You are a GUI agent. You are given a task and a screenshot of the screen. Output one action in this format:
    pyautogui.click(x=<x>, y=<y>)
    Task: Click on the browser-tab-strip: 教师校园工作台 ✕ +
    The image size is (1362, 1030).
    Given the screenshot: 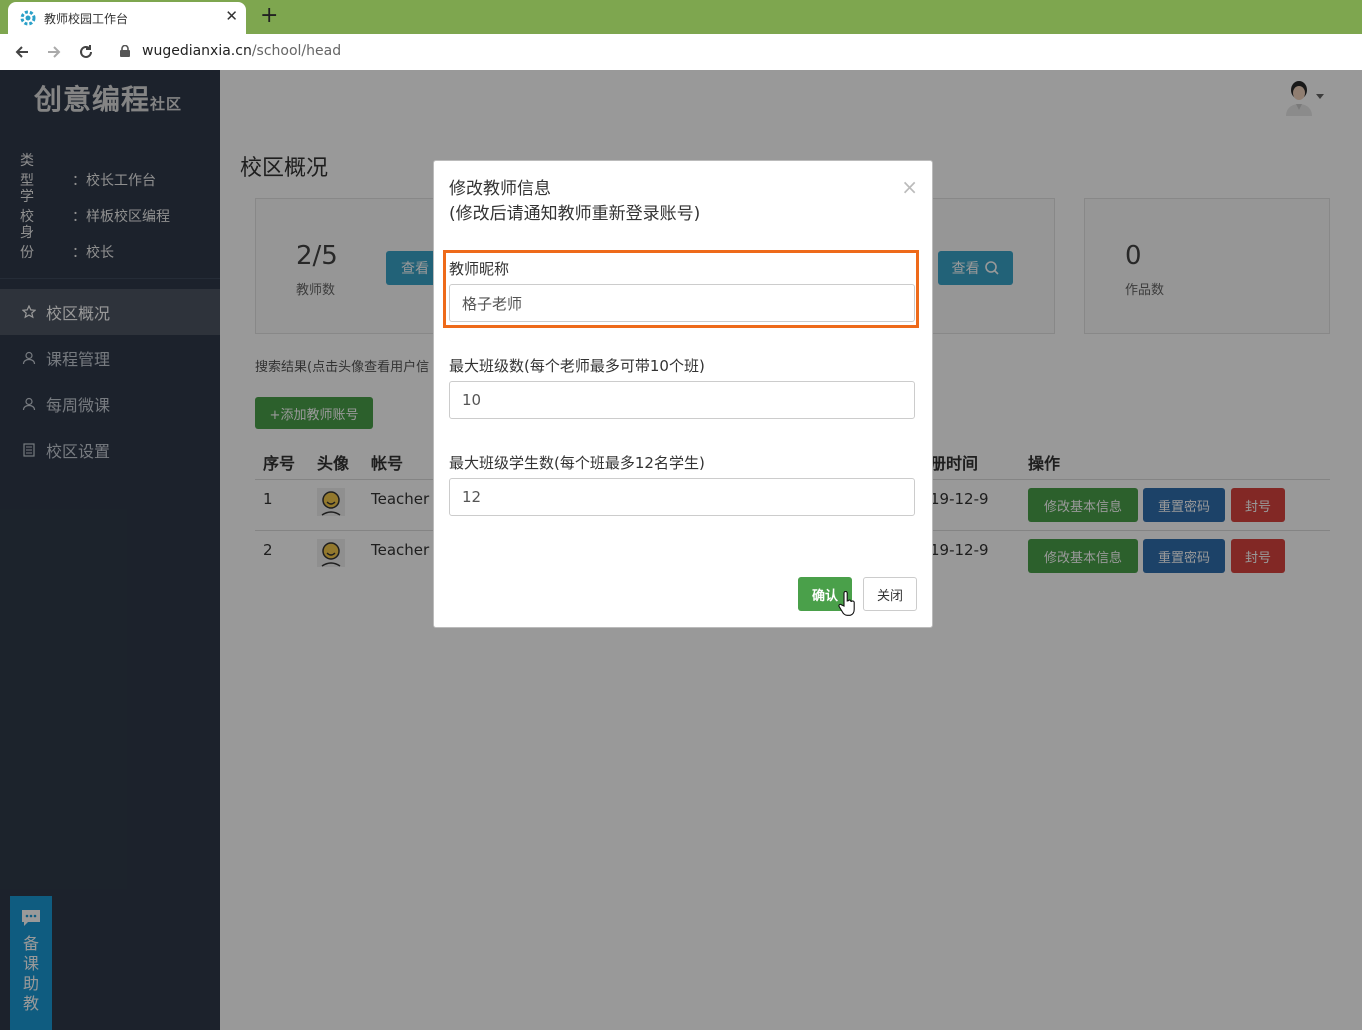 What is the action you would take?
    pyautogui.click(x=681, y=17)
    